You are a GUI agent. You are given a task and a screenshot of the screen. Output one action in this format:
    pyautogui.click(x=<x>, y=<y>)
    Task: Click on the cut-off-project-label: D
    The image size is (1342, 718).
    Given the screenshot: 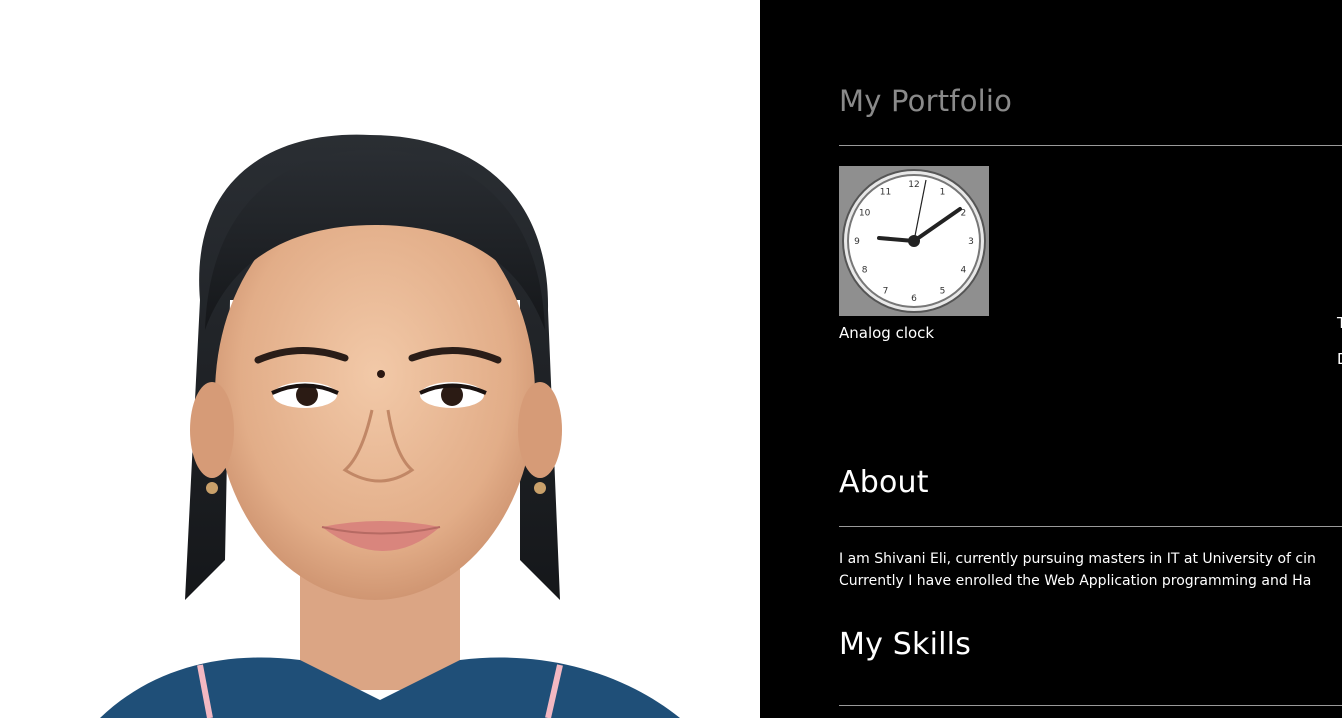 What is the action you would take?
    pyautogui.click(x=1339, y=359)
    